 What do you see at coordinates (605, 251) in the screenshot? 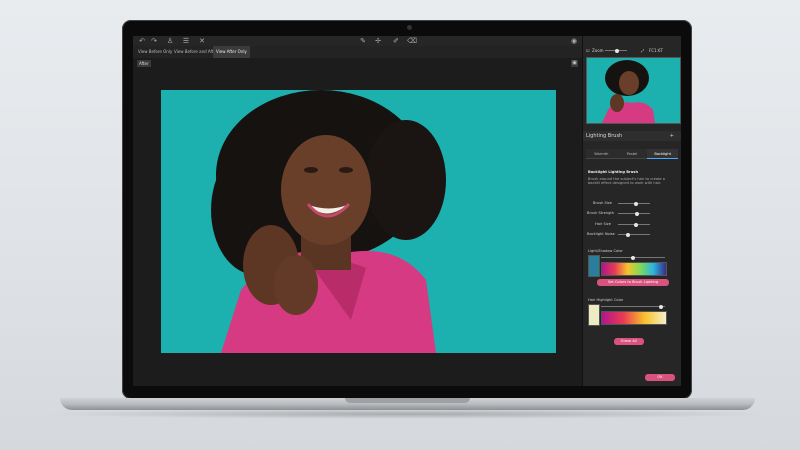
I see `light-shadow-label: Light/Shadow Color` at bounding box center [605, 251].